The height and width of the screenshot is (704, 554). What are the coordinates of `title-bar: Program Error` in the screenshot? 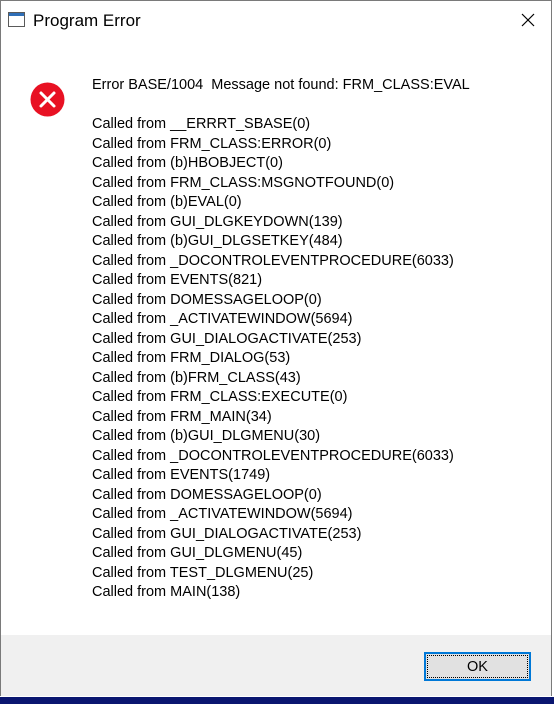 It's located at (276, 21).